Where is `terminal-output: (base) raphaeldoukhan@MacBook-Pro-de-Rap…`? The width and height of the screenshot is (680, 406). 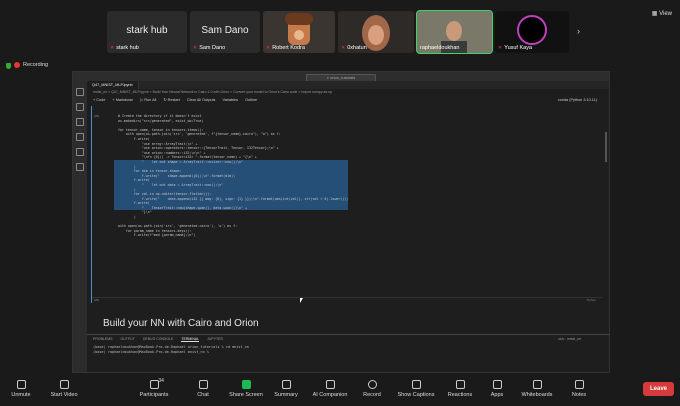
terminal-output: (base) raphaeldoukhan@MacBook-Pro-de-Rap… is located at coordinates (348, 350).